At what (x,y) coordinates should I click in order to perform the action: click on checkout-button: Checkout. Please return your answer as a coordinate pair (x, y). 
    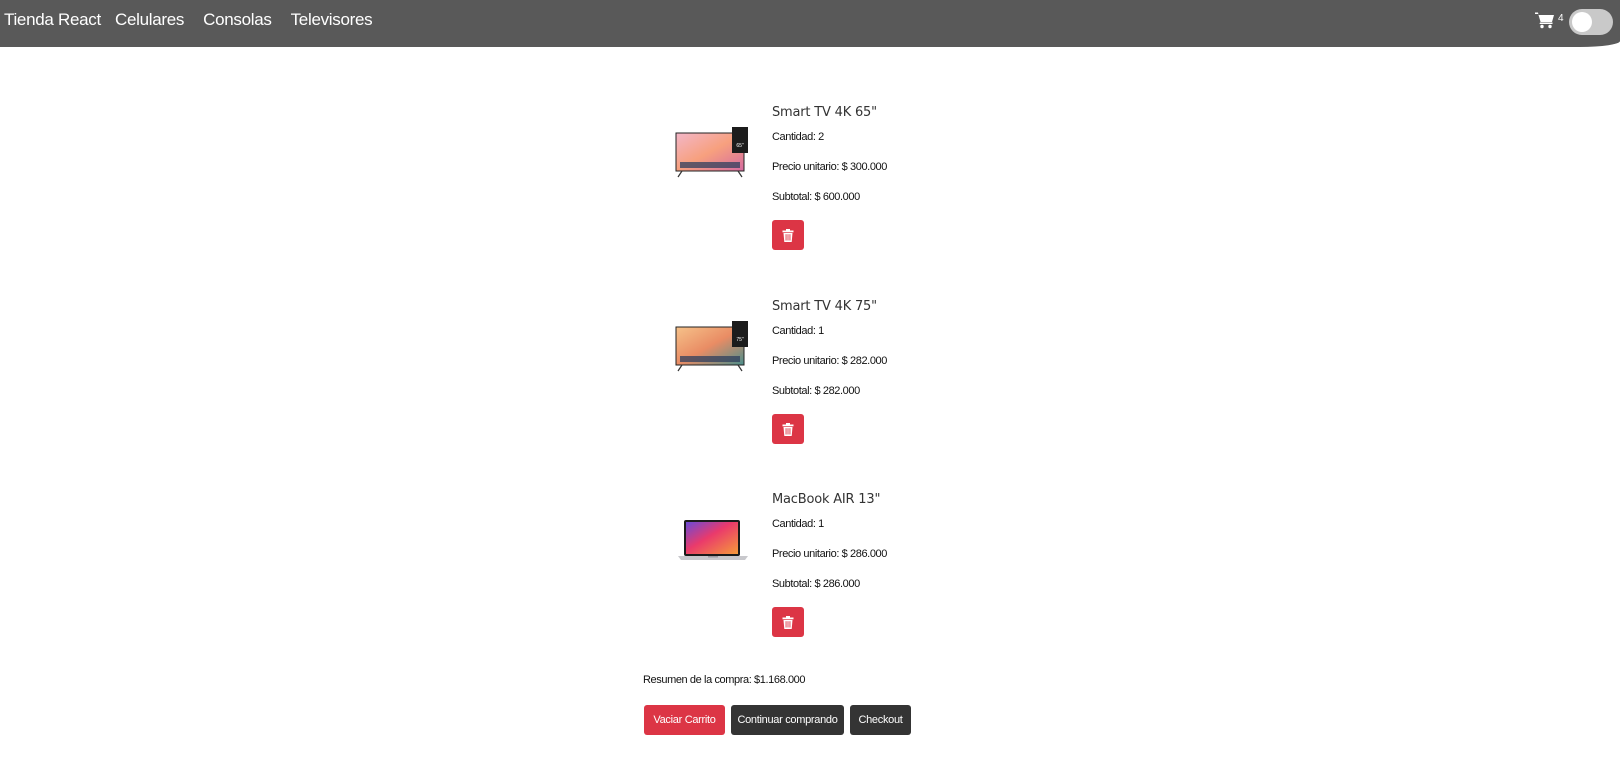
    Looking at the image, I should click on (880, 720).